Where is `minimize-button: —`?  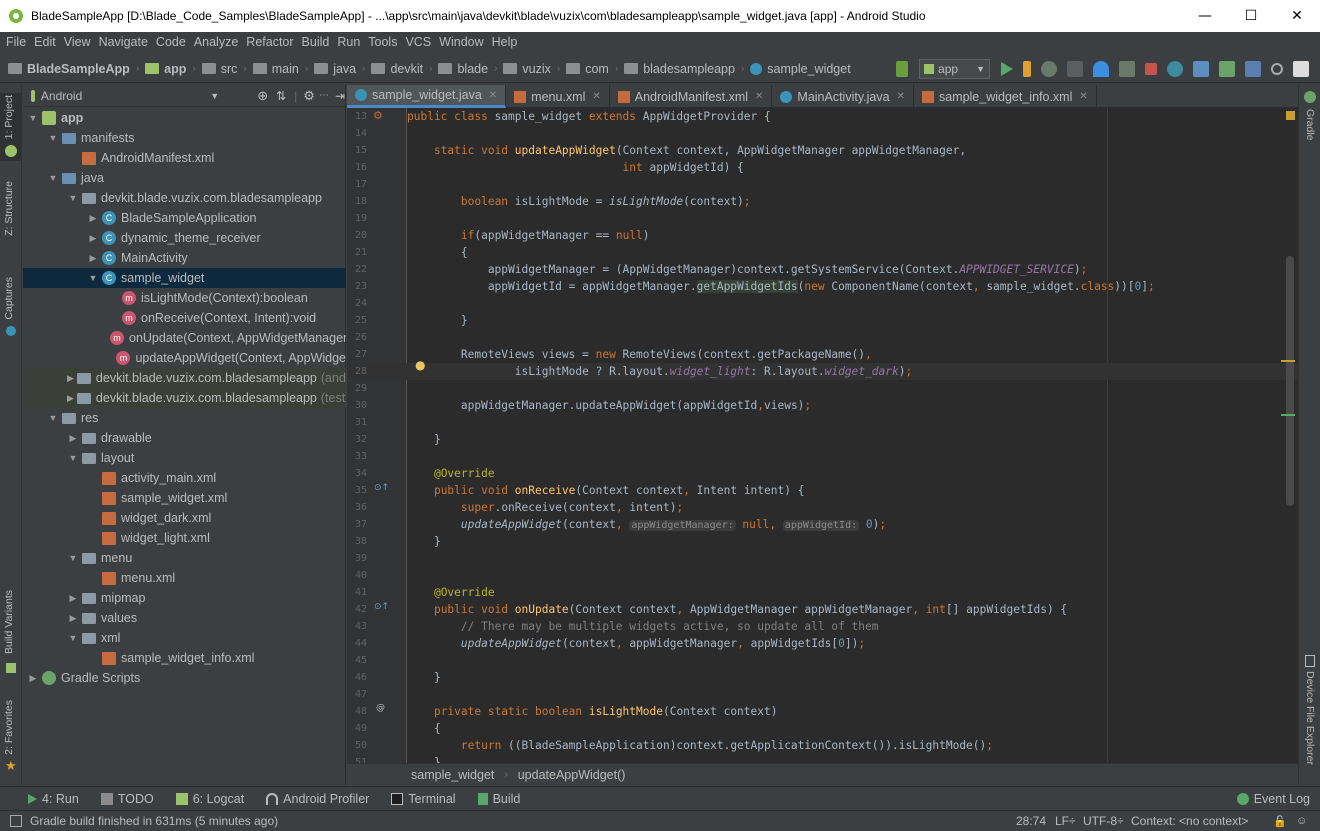
minimize-button: — is located at coordinates (1205, 16).